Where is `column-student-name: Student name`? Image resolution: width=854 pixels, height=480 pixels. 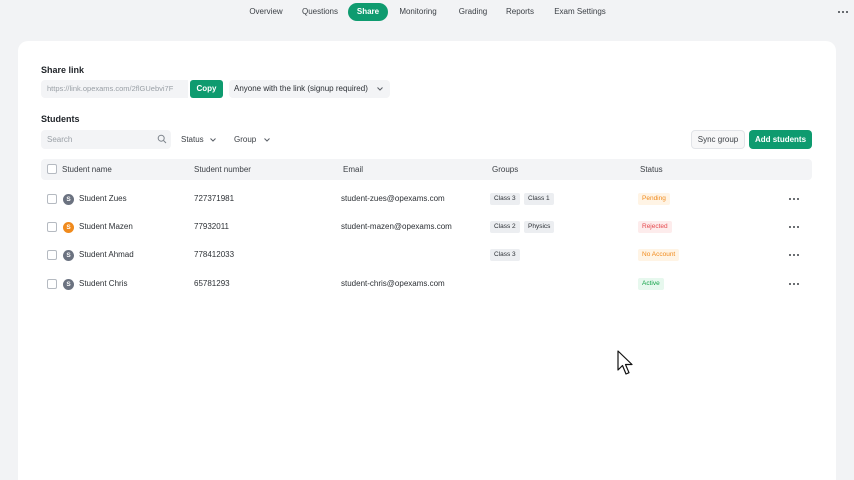
column-student-name: Student name is located at coordinates (87, 169).